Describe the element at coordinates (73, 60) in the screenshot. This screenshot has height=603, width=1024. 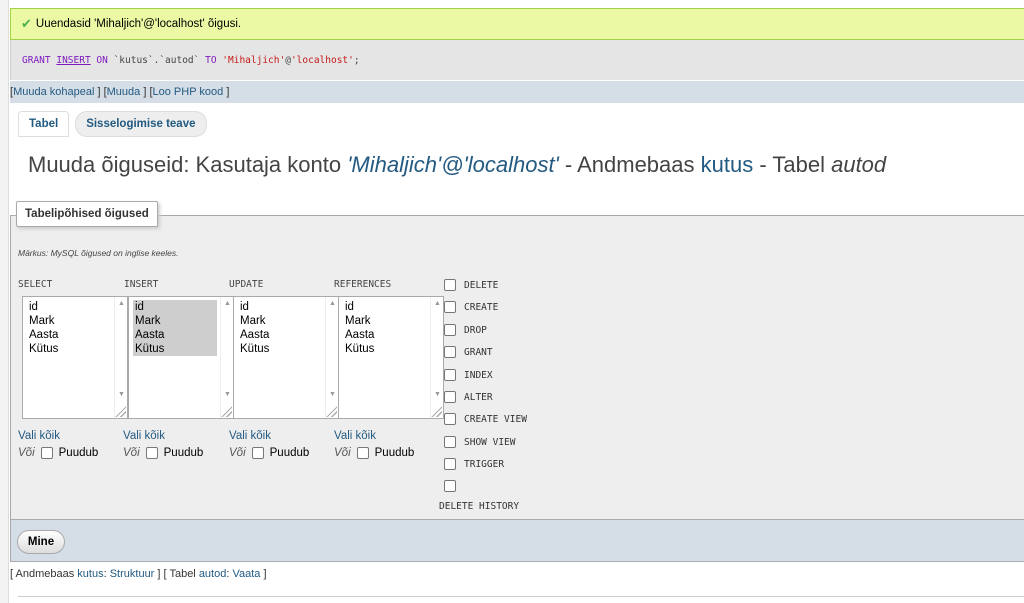
I see `sql-token: INSERT` at that location.